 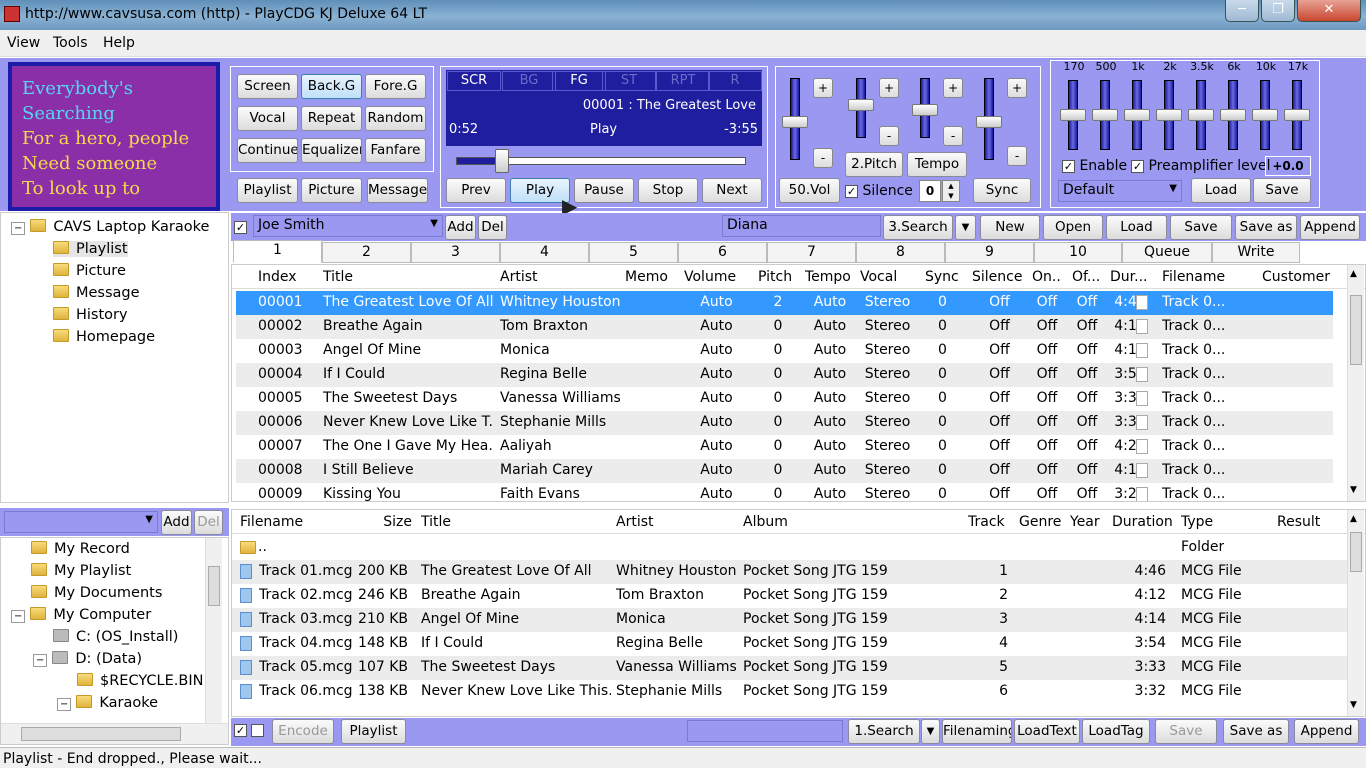 I want to click on file-save-button: Save, so click(x=1186, y=731).